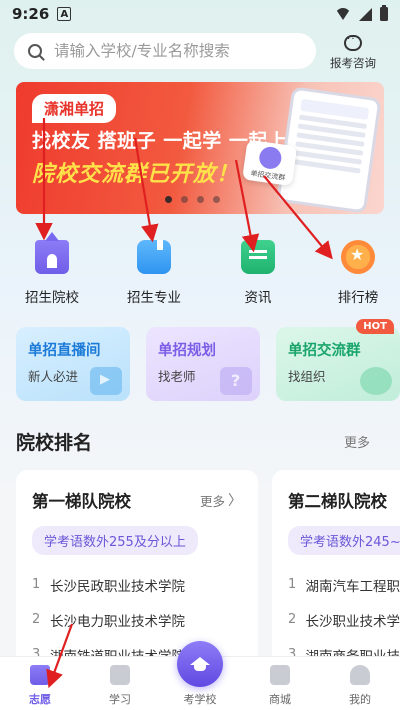 This screenshot has height=710, width=400. Describe the element at coordinates (258, 257) in the screenshot. I see `news-tray-icon` at that location.